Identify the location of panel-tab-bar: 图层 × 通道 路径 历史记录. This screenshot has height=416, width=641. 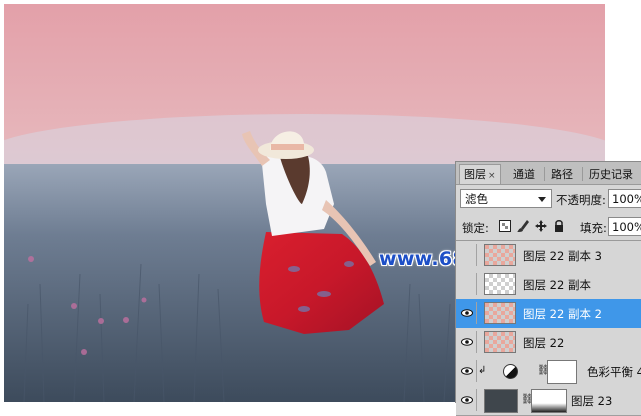
(548, 173).